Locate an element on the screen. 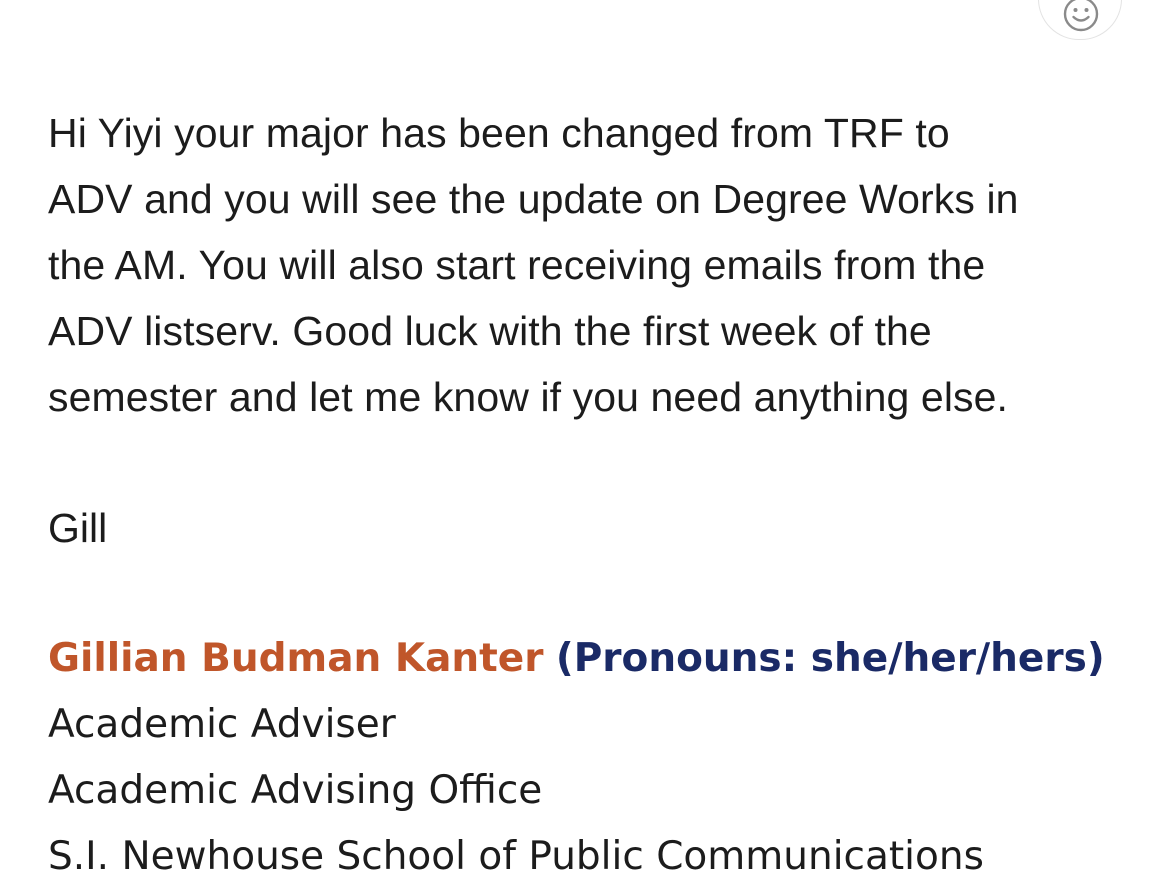 The height and width of the screenshot is (896, 1170). message-signoff: Gill is located at coordinates (78, 528).